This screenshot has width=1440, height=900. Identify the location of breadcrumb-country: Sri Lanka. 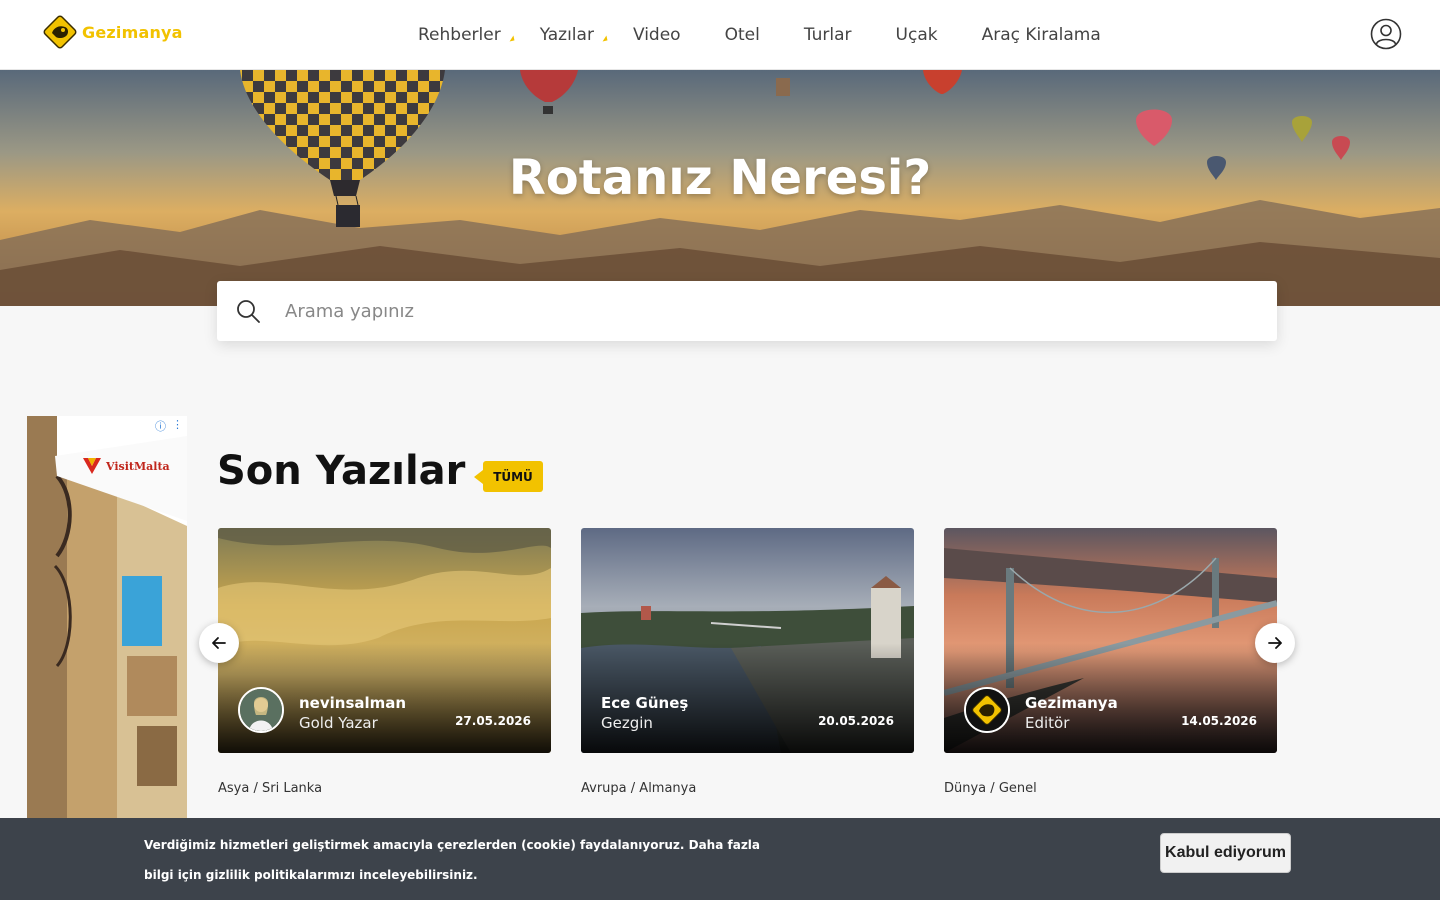
(292, 788).